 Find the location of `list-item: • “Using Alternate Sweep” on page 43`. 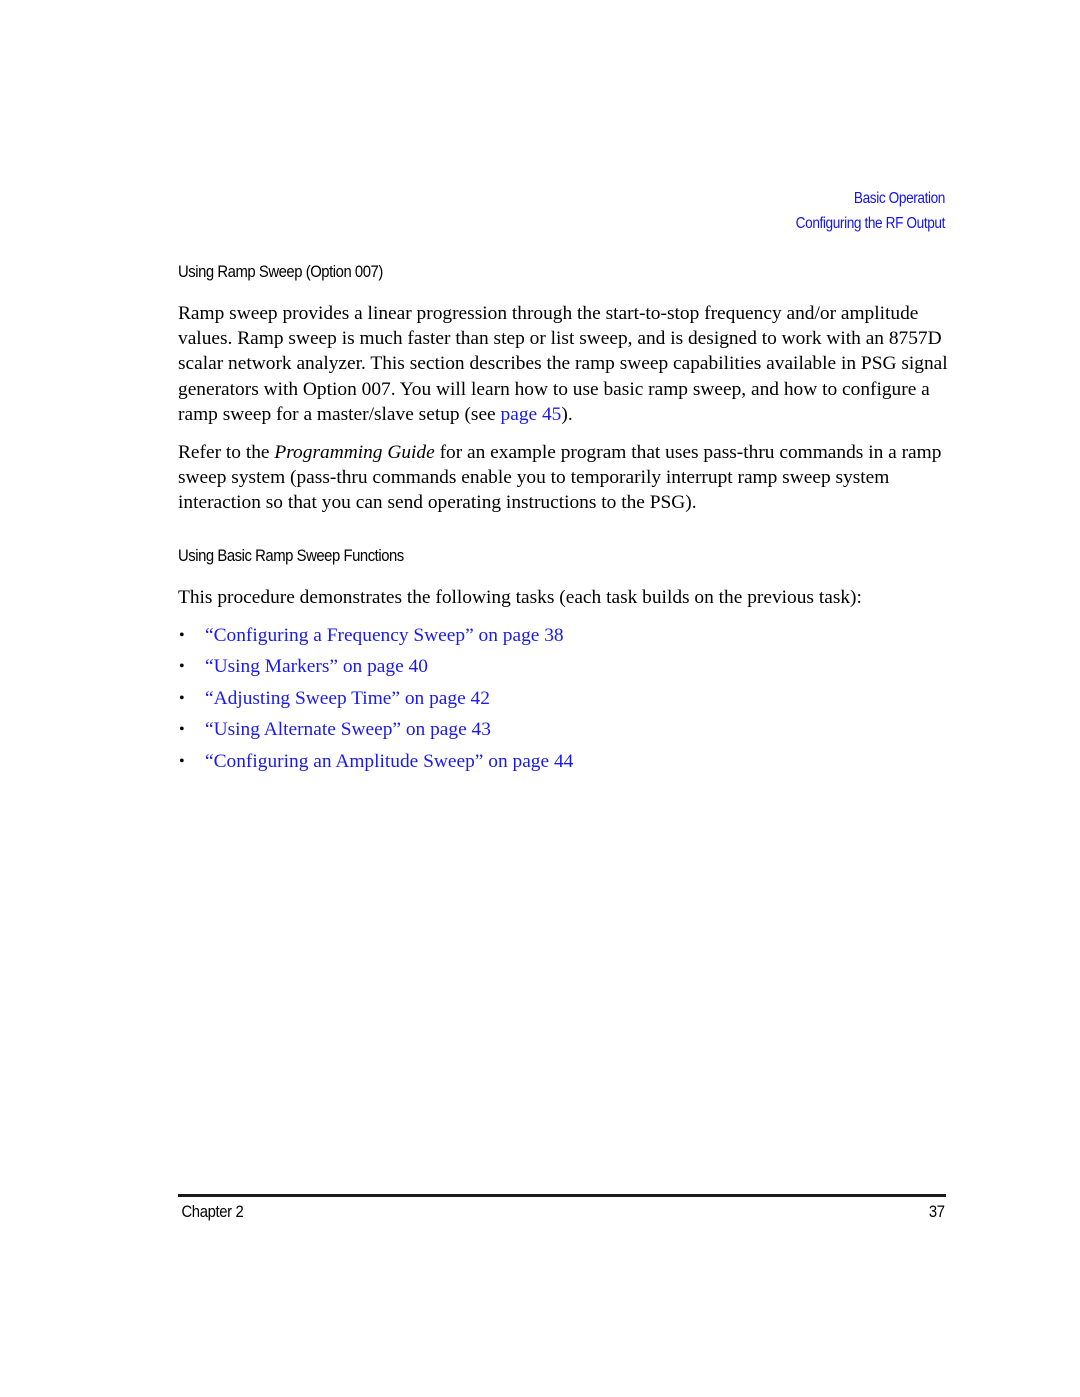

list-item: • “Using Alternate Sweep” on page 43 is located at coordinates (563, 729).